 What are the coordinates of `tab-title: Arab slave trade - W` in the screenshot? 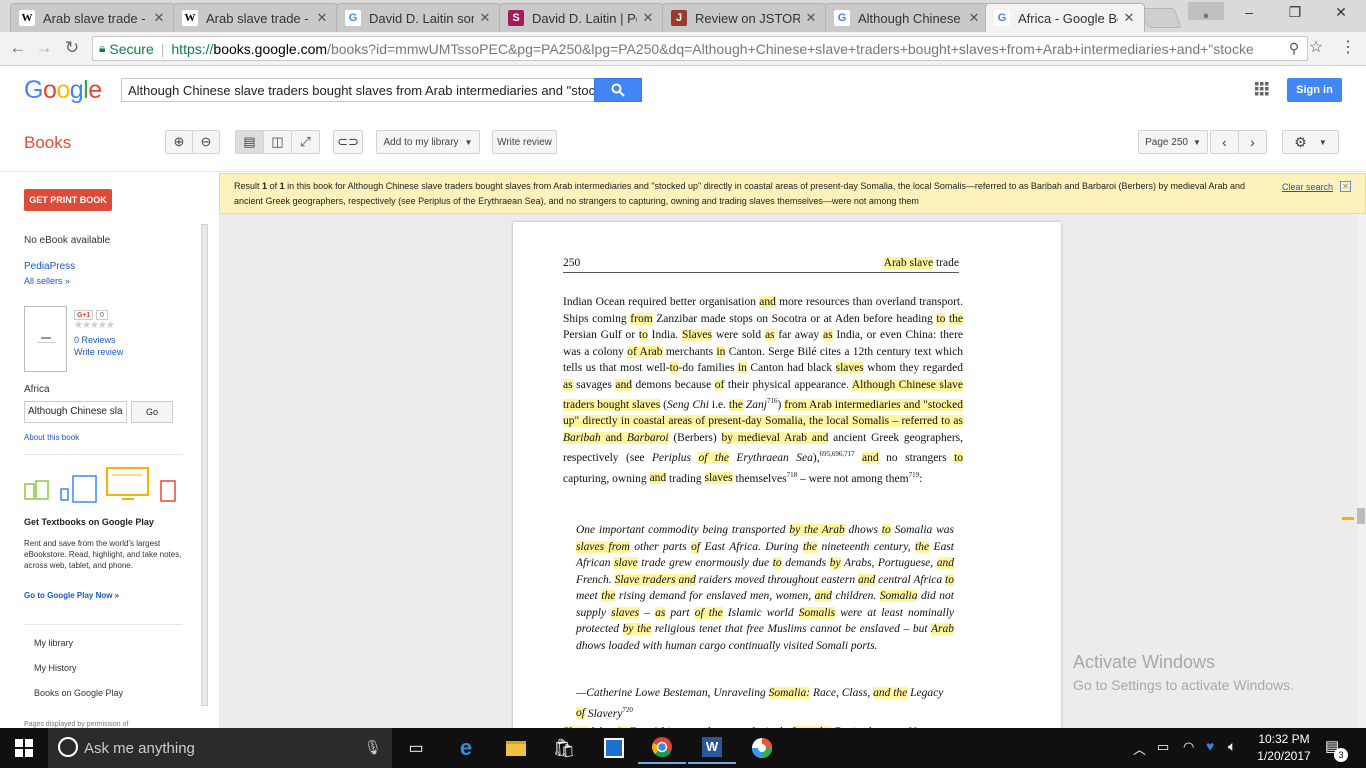 It's located at (258, 18).